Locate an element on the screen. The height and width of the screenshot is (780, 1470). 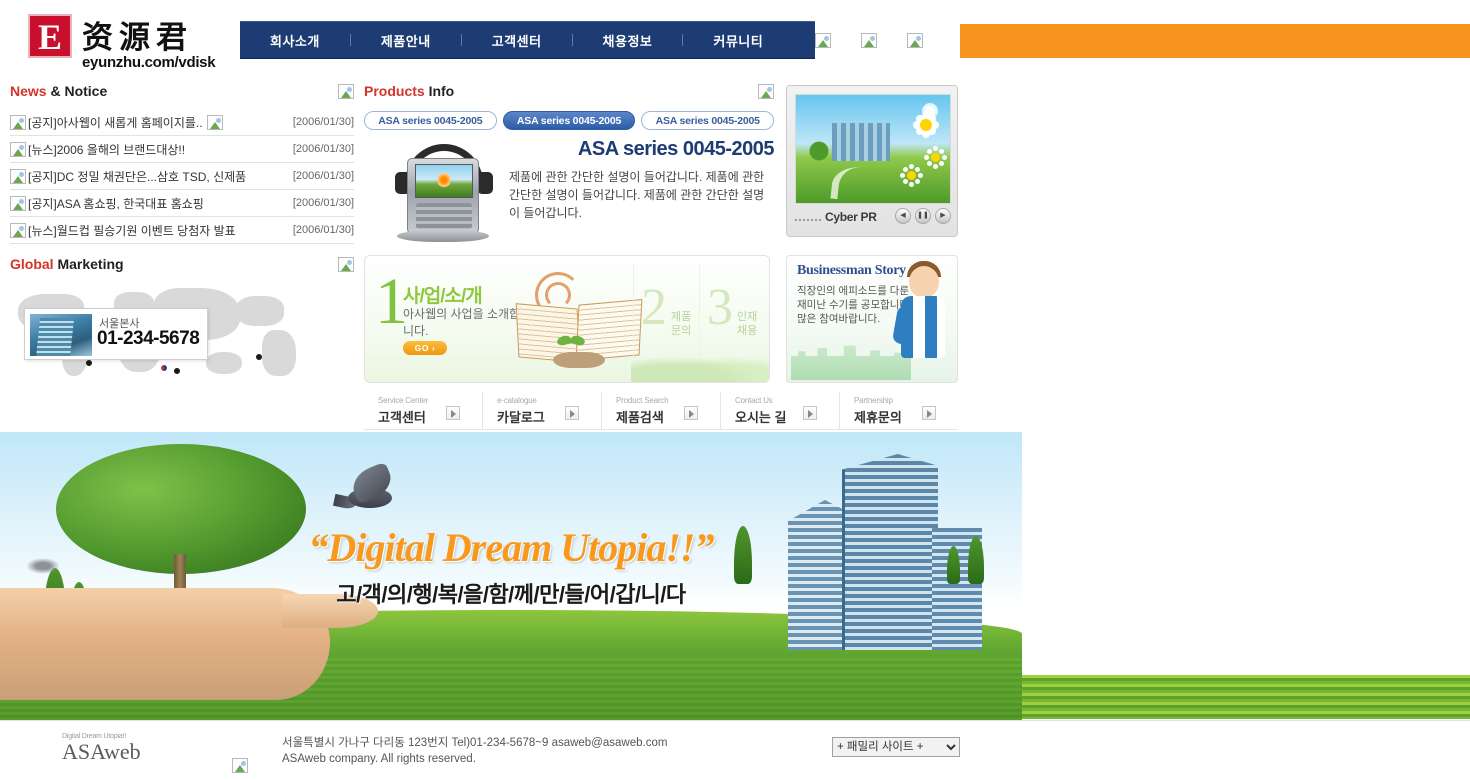
prev-button: ◀ is located at coordinates (903, 216).